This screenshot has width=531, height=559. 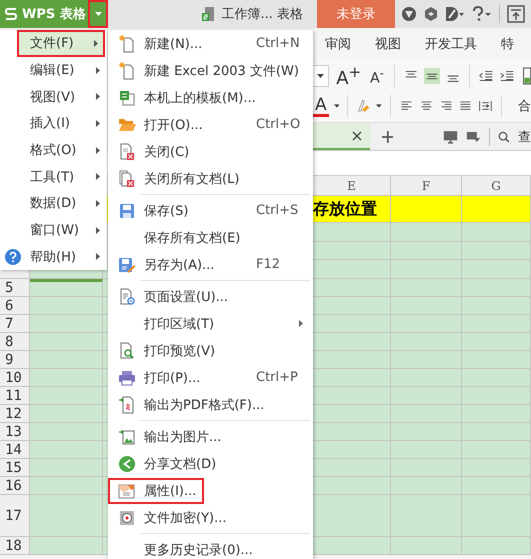 I want to click on menu-item: 编辑(E), so click(x=61, y=70).